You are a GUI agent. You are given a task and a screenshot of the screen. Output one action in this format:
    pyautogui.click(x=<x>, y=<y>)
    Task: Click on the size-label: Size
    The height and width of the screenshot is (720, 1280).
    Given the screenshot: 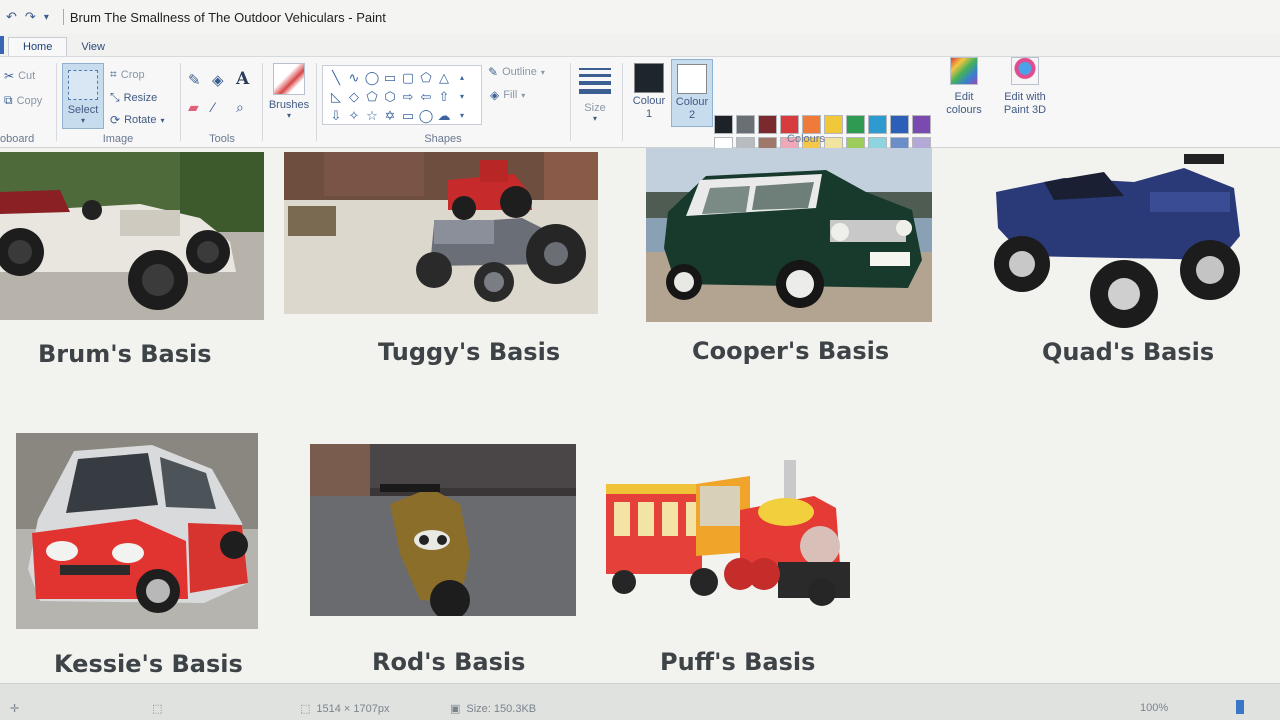 What is the action you would take?
    pyautogui.click(x=595, y=108)
    